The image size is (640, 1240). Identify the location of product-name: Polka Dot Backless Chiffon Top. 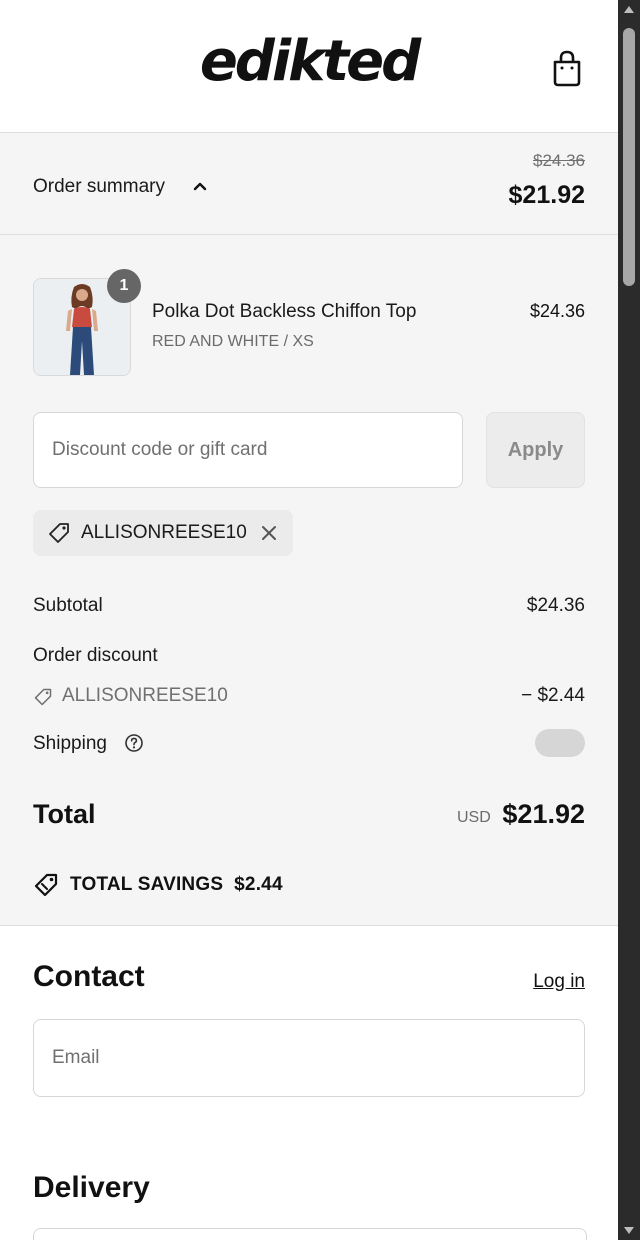
(284, 311).